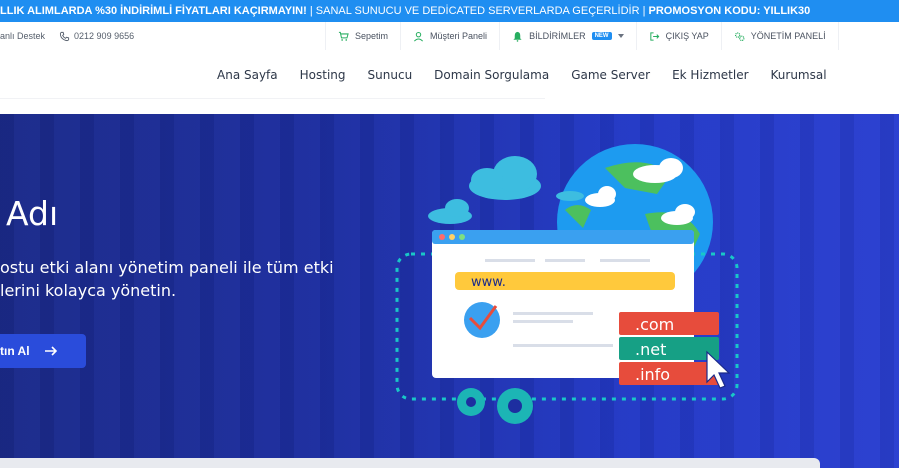 The height and width of the screenshot is (468, 899). I want to click on nav-item-extra-services: Ek Hizmetler, so click(710, 75).